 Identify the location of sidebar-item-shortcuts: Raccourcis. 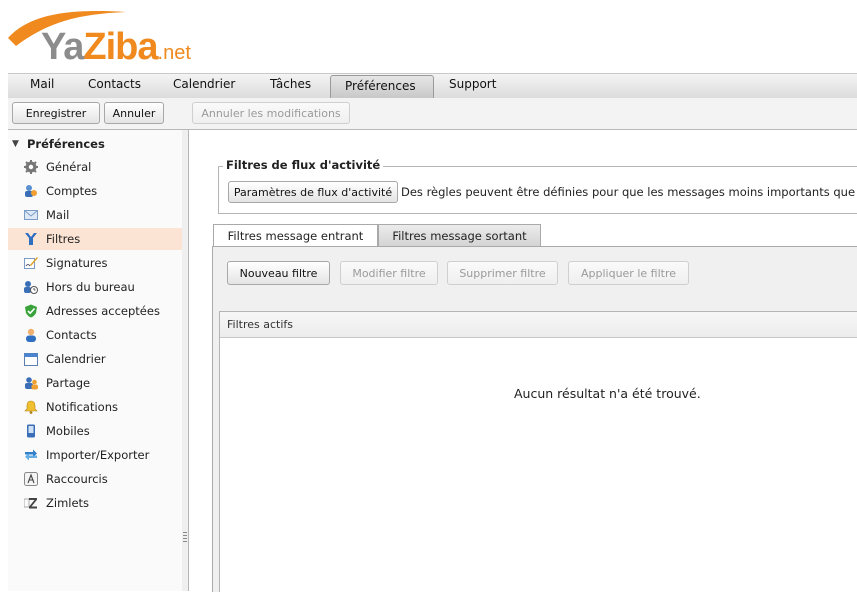
(95, 479).